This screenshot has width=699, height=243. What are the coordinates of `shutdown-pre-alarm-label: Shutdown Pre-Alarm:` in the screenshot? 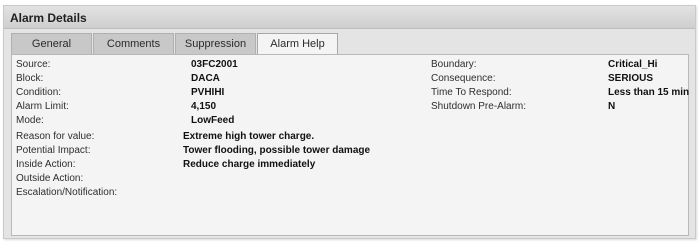 It's located at (479, 106).